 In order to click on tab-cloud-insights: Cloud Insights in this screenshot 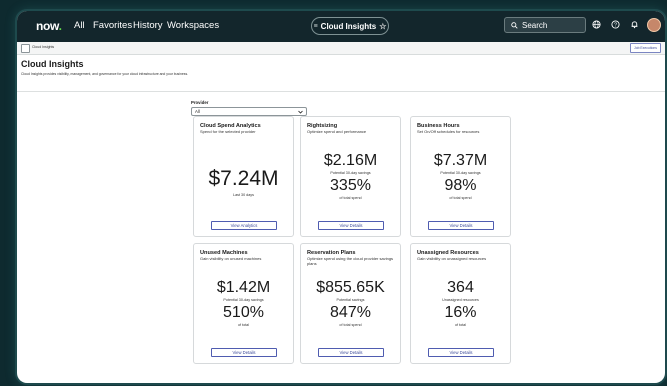, I will do `click(43, 47)`.